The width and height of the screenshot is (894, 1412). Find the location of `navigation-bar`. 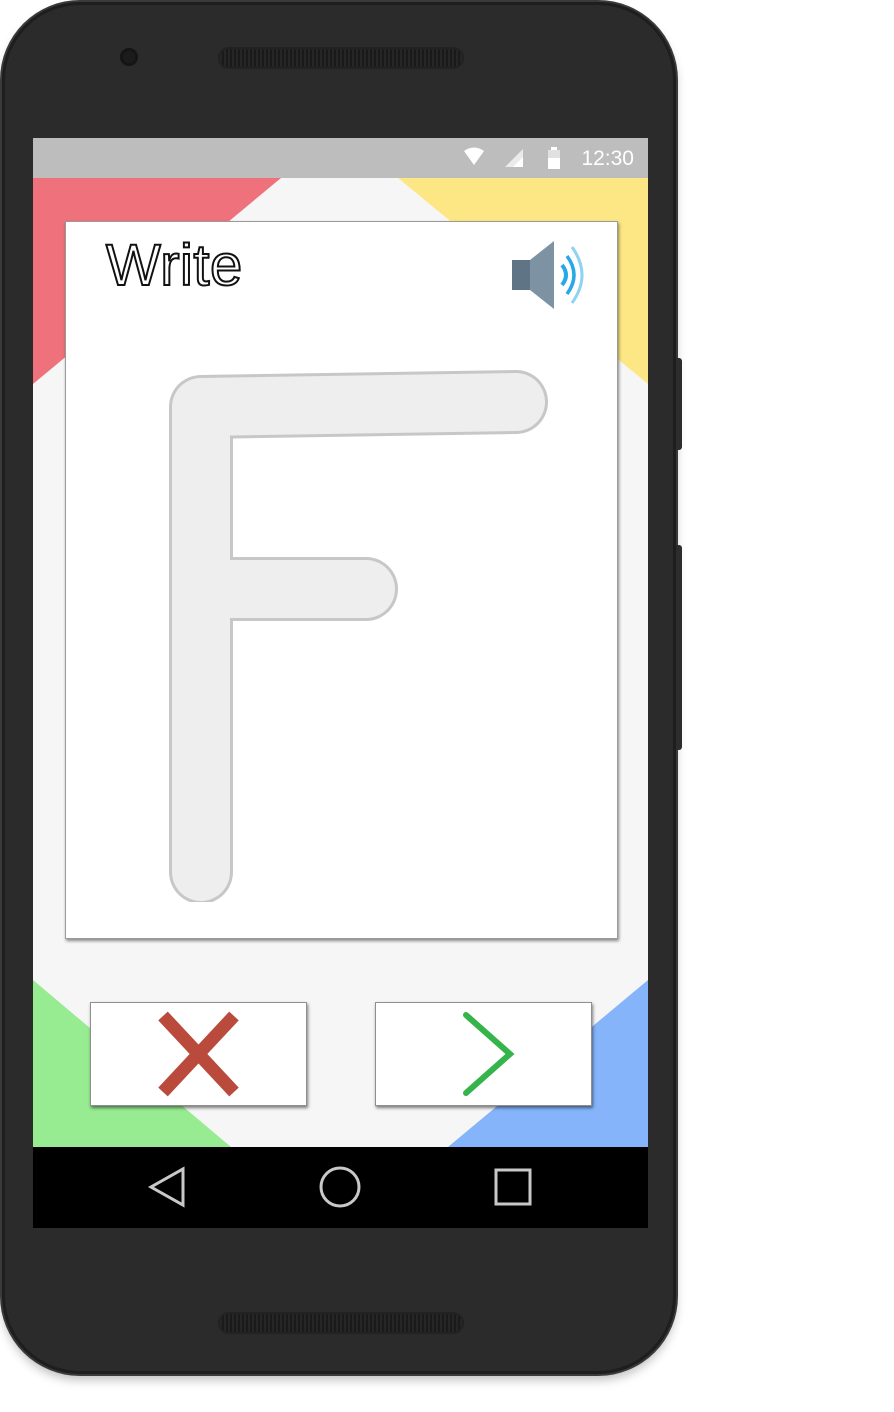

navigation-bar is located at coordinates (340, 1187).